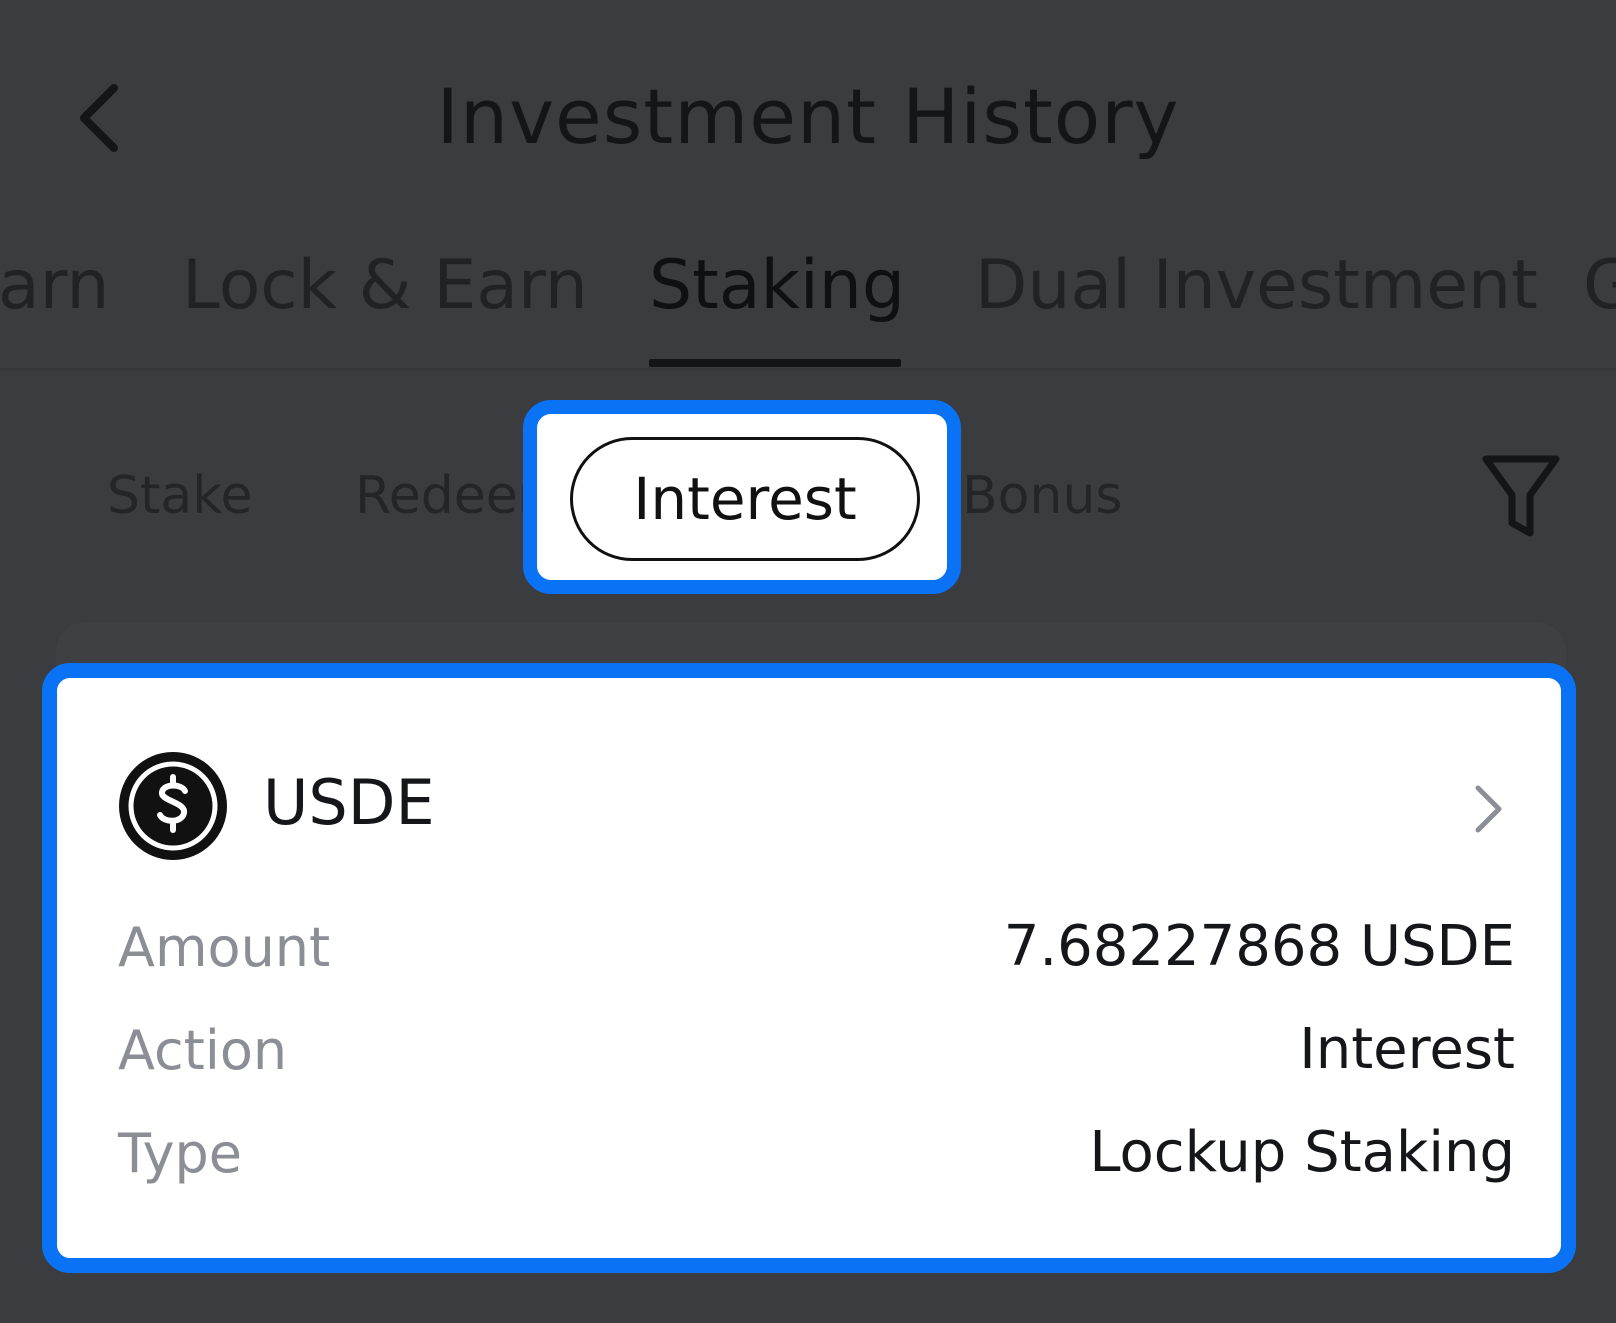 This screenshot has height=1323, width=1616. I want to click on amount-label: Amount, so click(224, 947).